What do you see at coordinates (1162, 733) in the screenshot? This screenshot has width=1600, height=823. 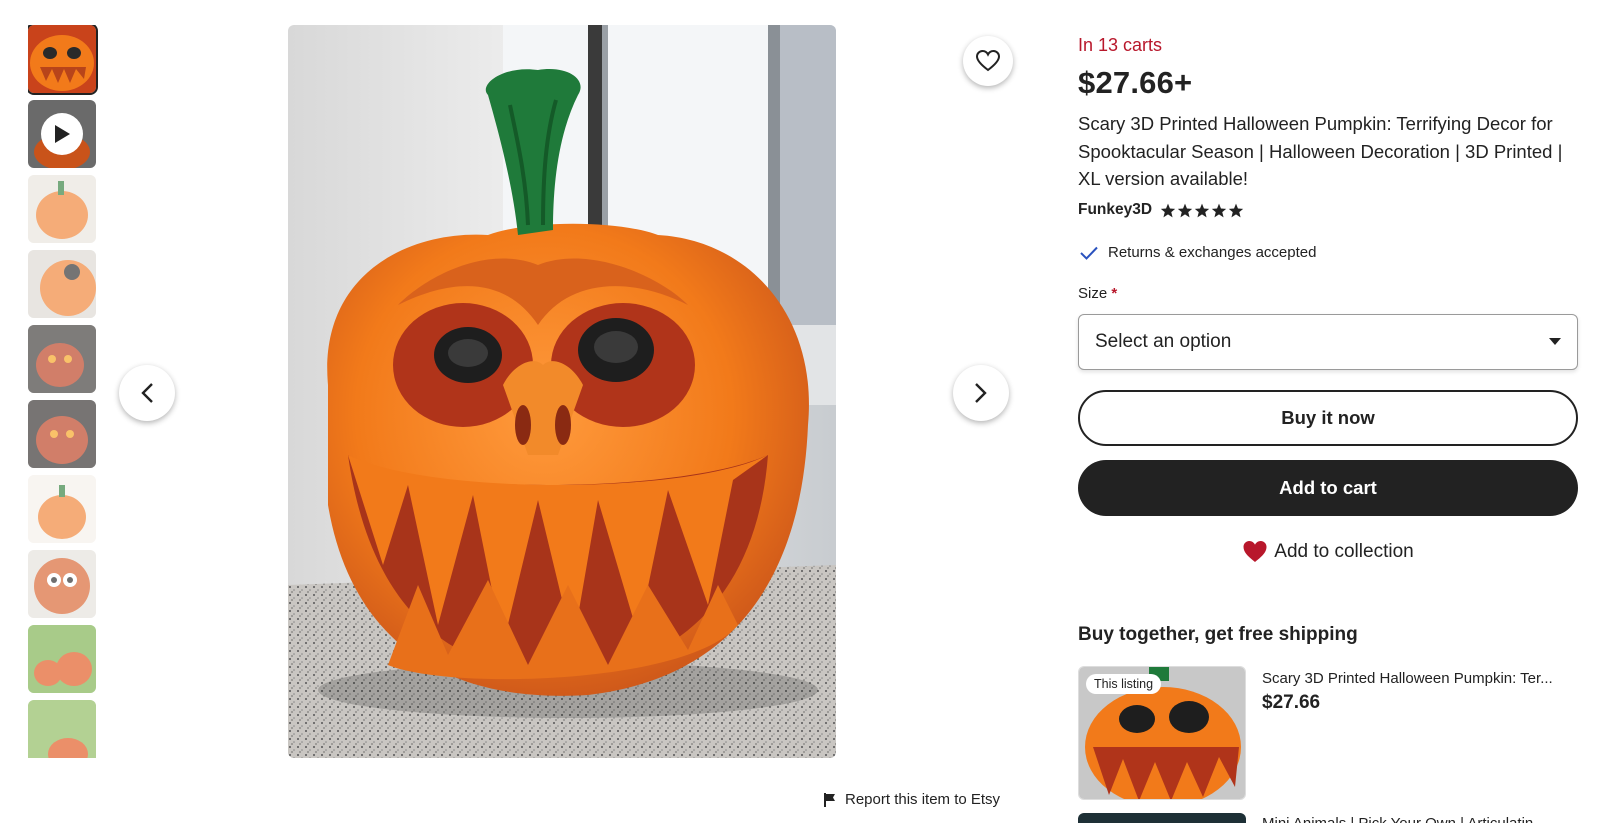 I see `bundle-item-image: This listing` at bounding box center [1162, 733].